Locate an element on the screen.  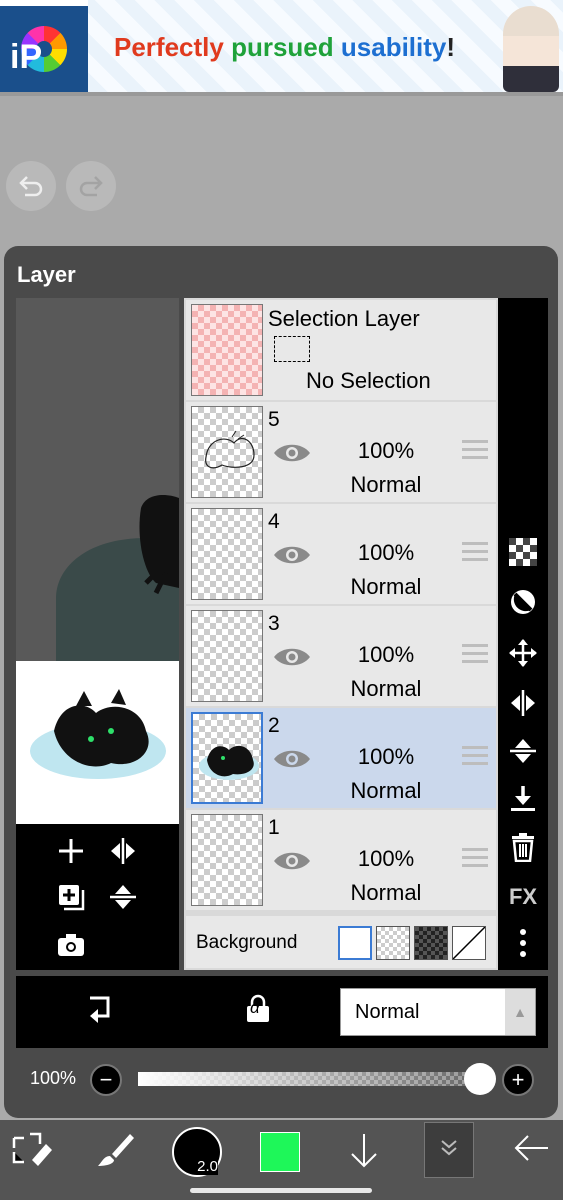
selection-marquee-icon is located at coordinates (292, 349).